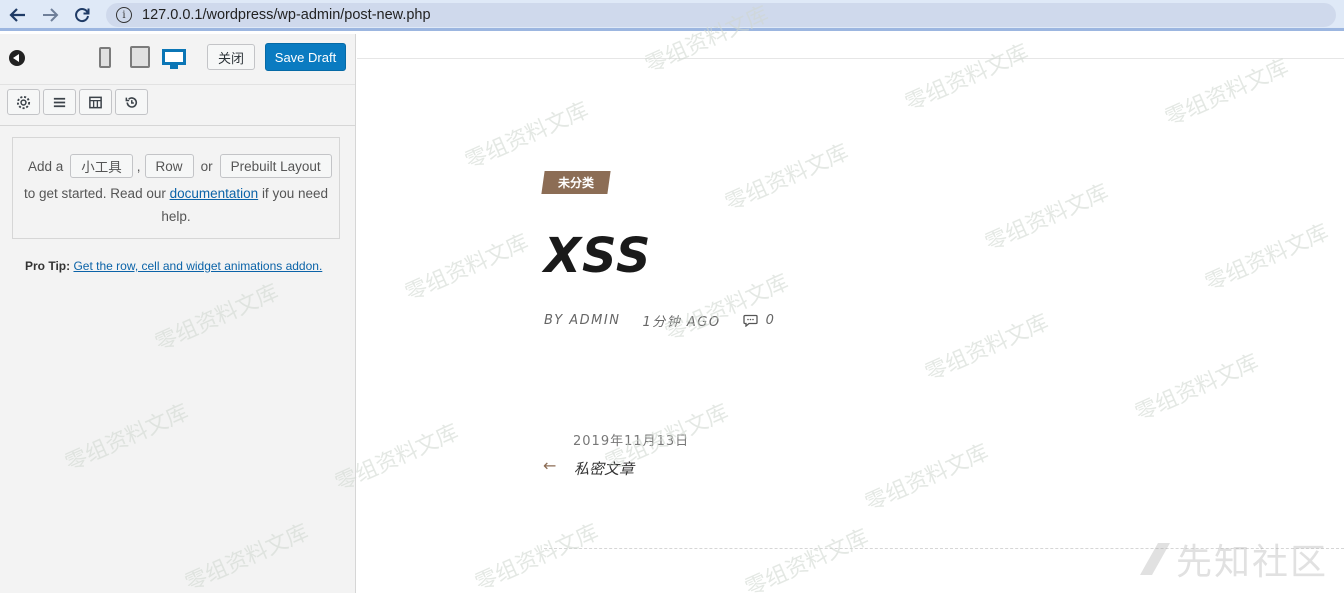 The height and width of the screenshot is (602, 1344). I want to click on settings-gear-icon, so click(23, 102).